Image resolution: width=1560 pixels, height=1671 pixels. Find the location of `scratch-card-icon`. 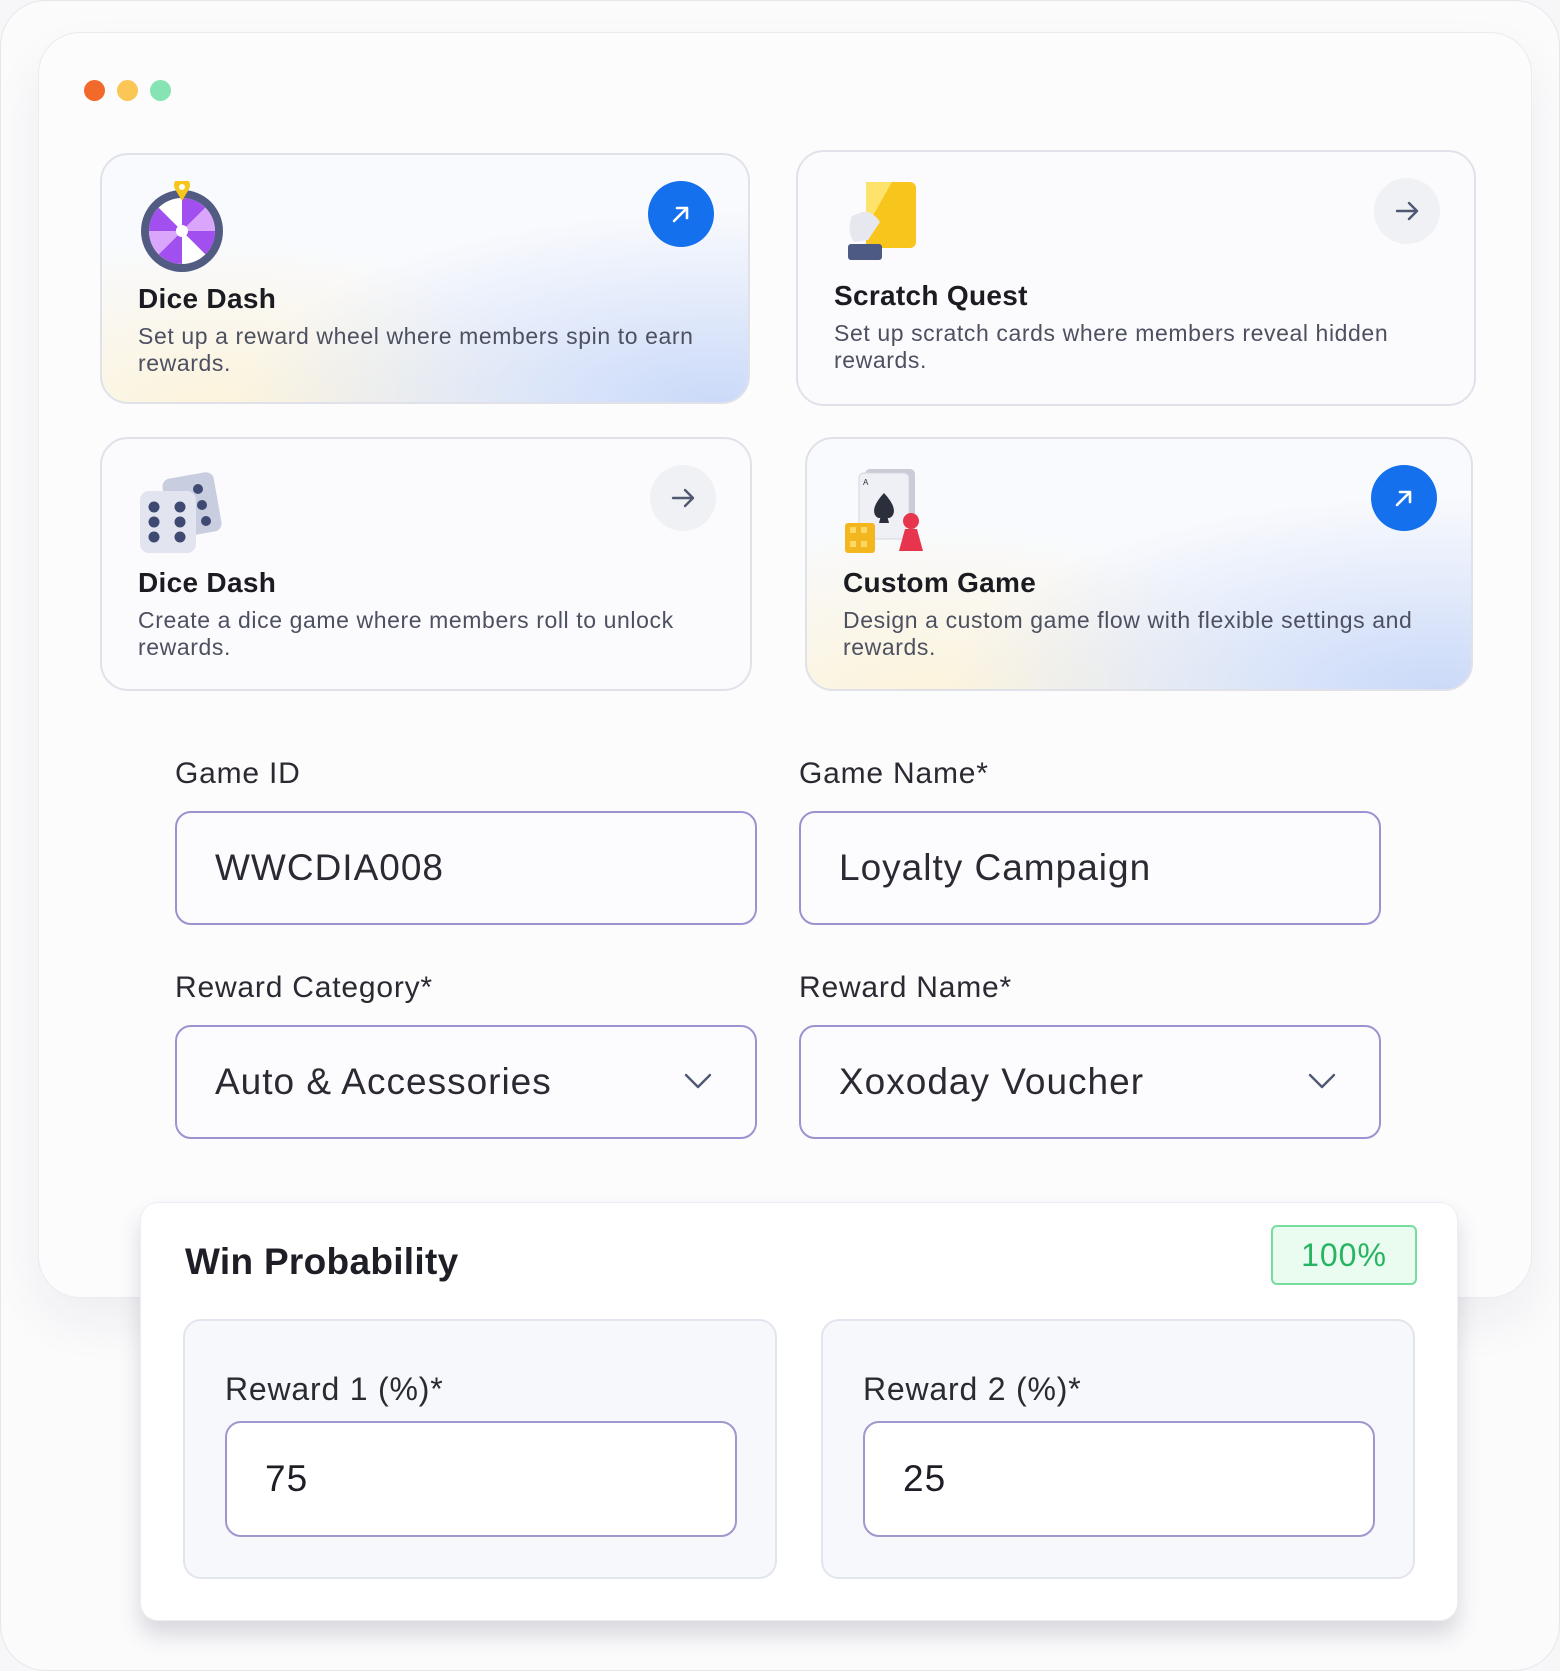

scratch-card-icon is located at coordinates (878, 224).